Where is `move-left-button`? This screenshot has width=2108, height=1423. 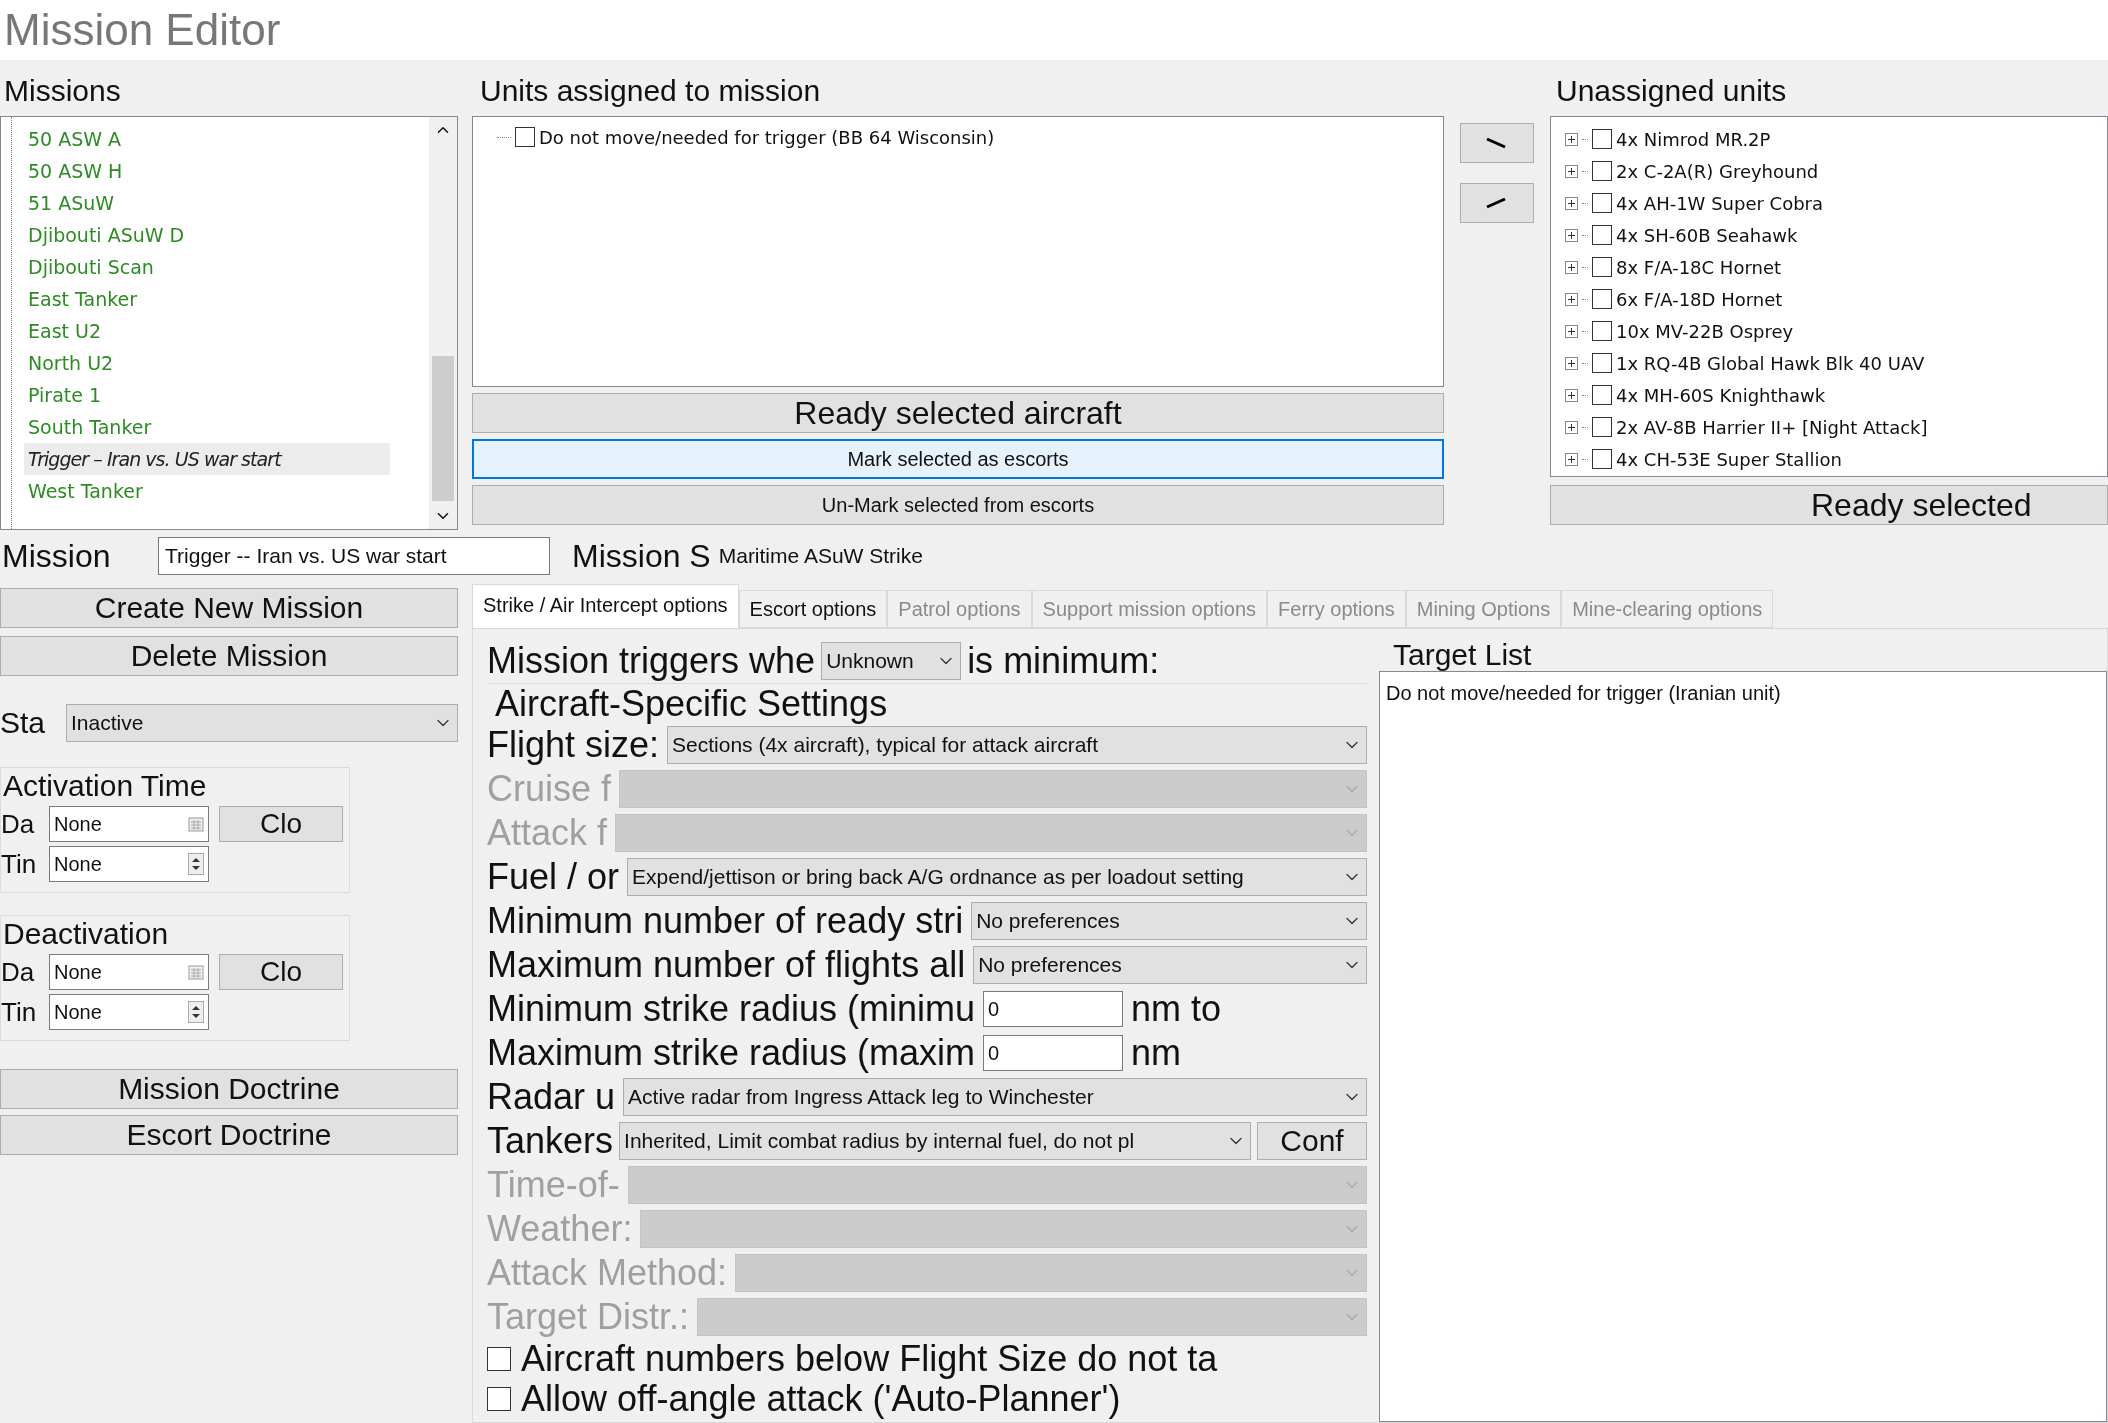
move-left-button is located at coordinates (1497, 203).